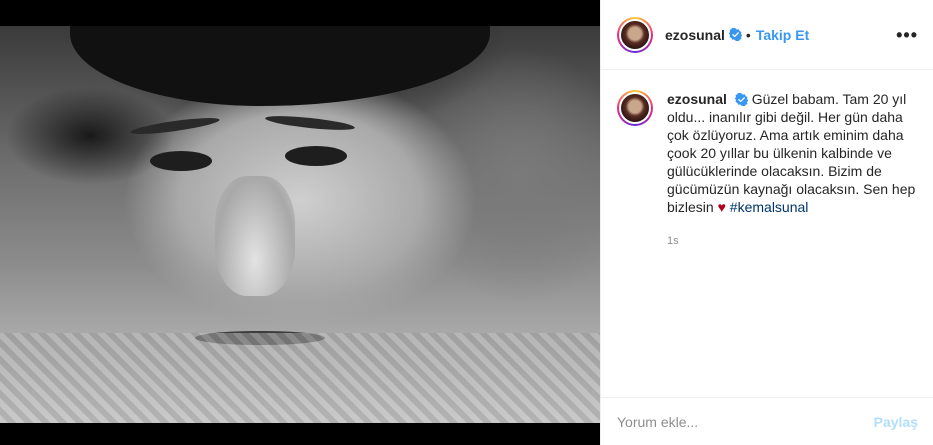 This screenshot has width=933, height=445. What do you see at coordinates (769, 207) in the screenshot?
I see `hashtag-link: #kemalsunal` at bounding box center [769, 207].